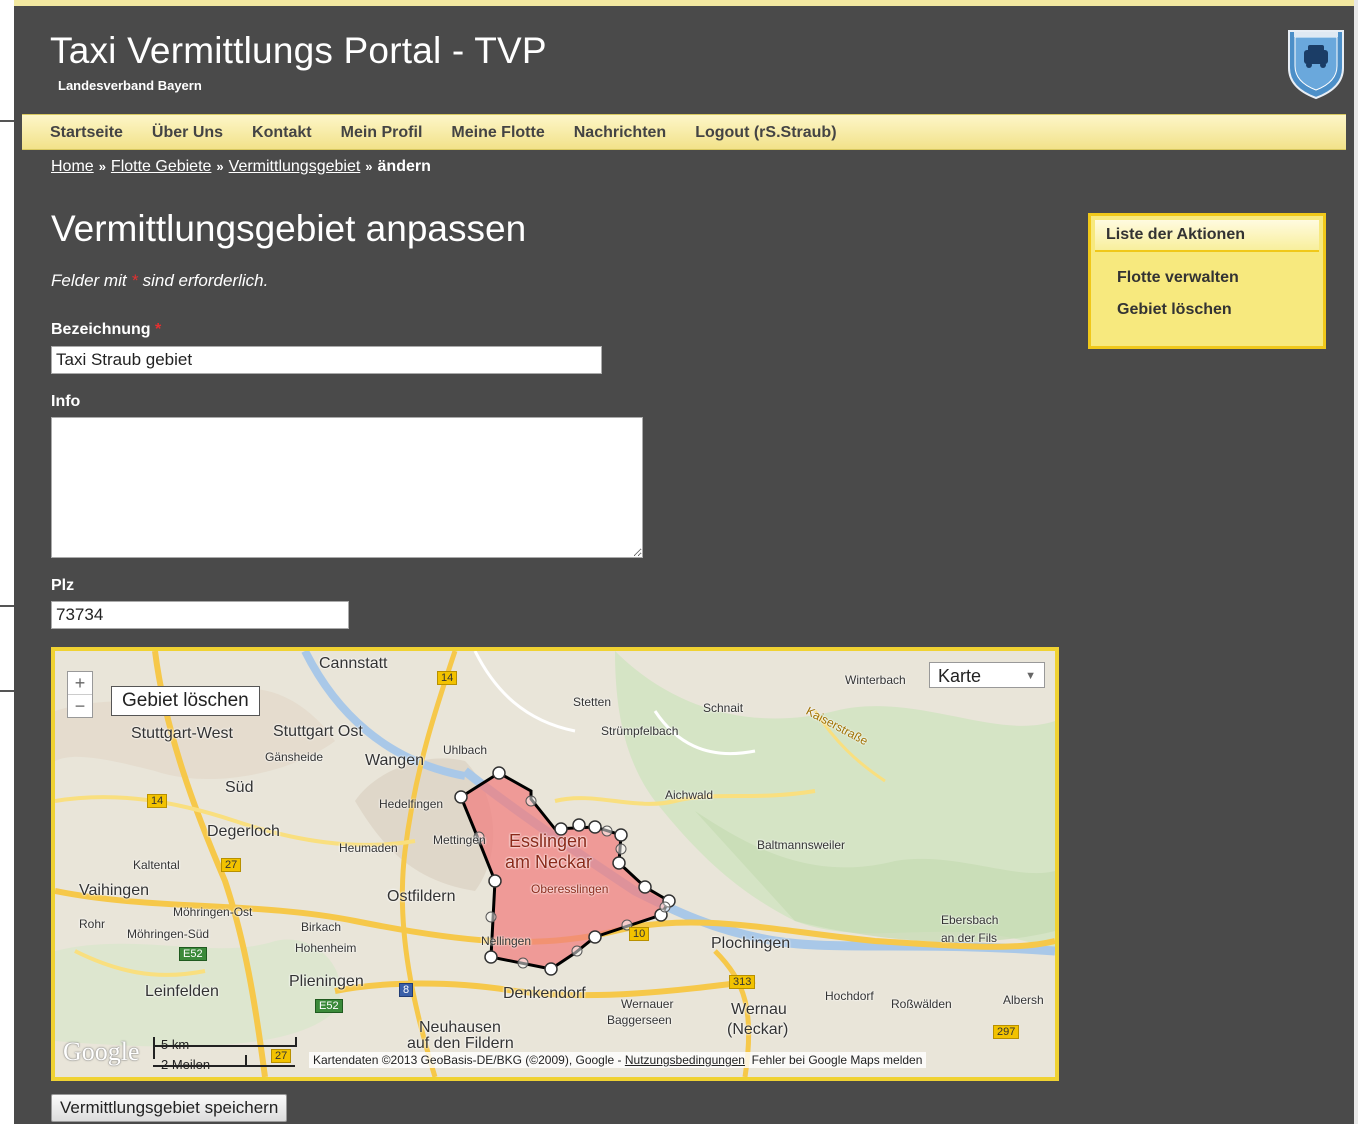 Image resolution: width=1359 pixels, height=1124 pixels. I want to click on menu-item-meine-flotte: Meine Flotte, so click(497, 133).